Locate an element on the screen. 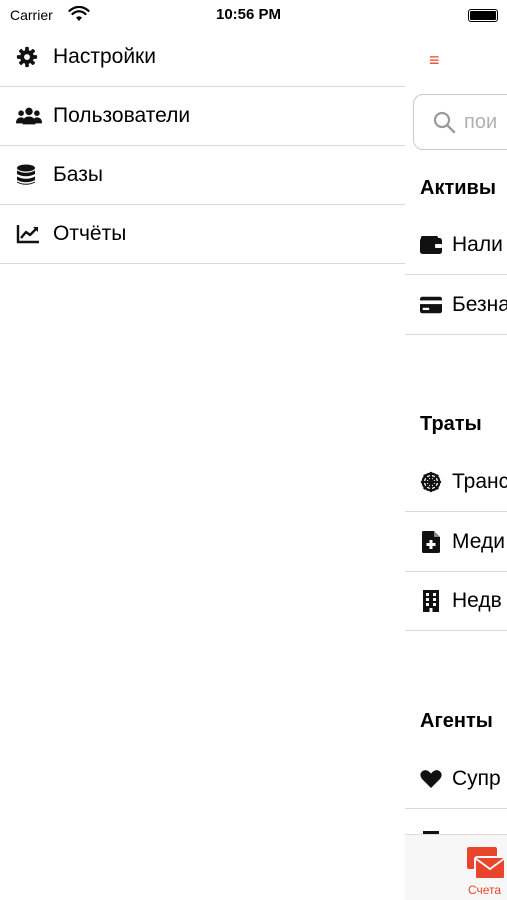 This screenshot has width=507, height=900. wifi-icon is located at coordinates (79, 13).